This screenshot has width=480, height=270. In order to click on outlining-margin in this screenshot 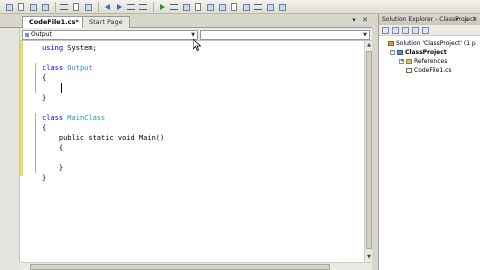, I will do `click(36, 151)`.